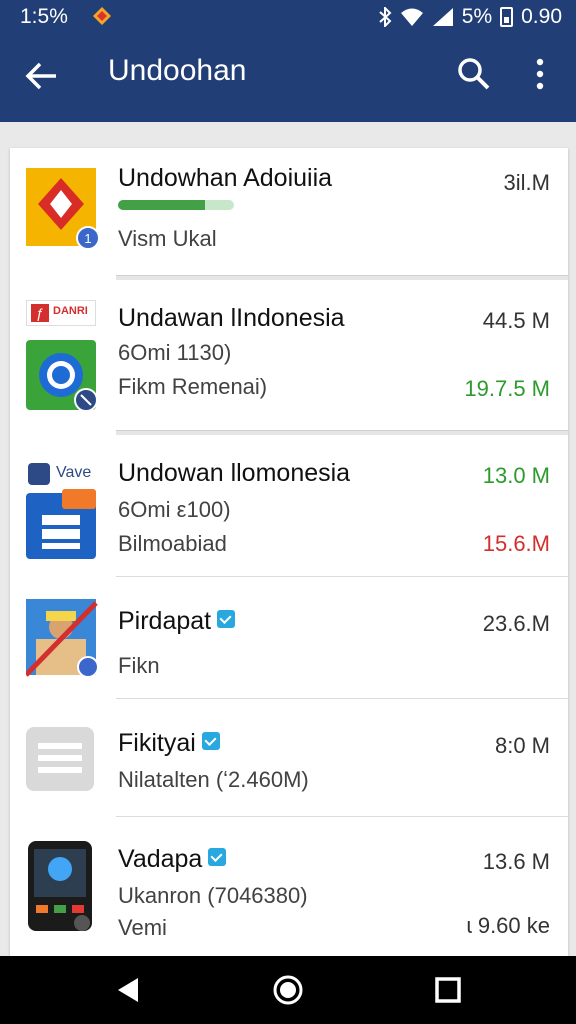  I want to click on app-badge-label: Vave, so click(74, 472).